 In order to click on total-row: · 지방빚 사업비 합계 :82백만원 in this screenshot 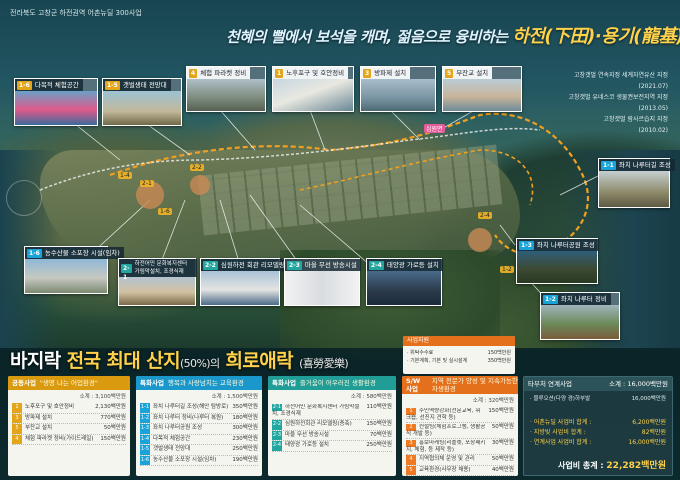, I will do `click(598, 432)`.